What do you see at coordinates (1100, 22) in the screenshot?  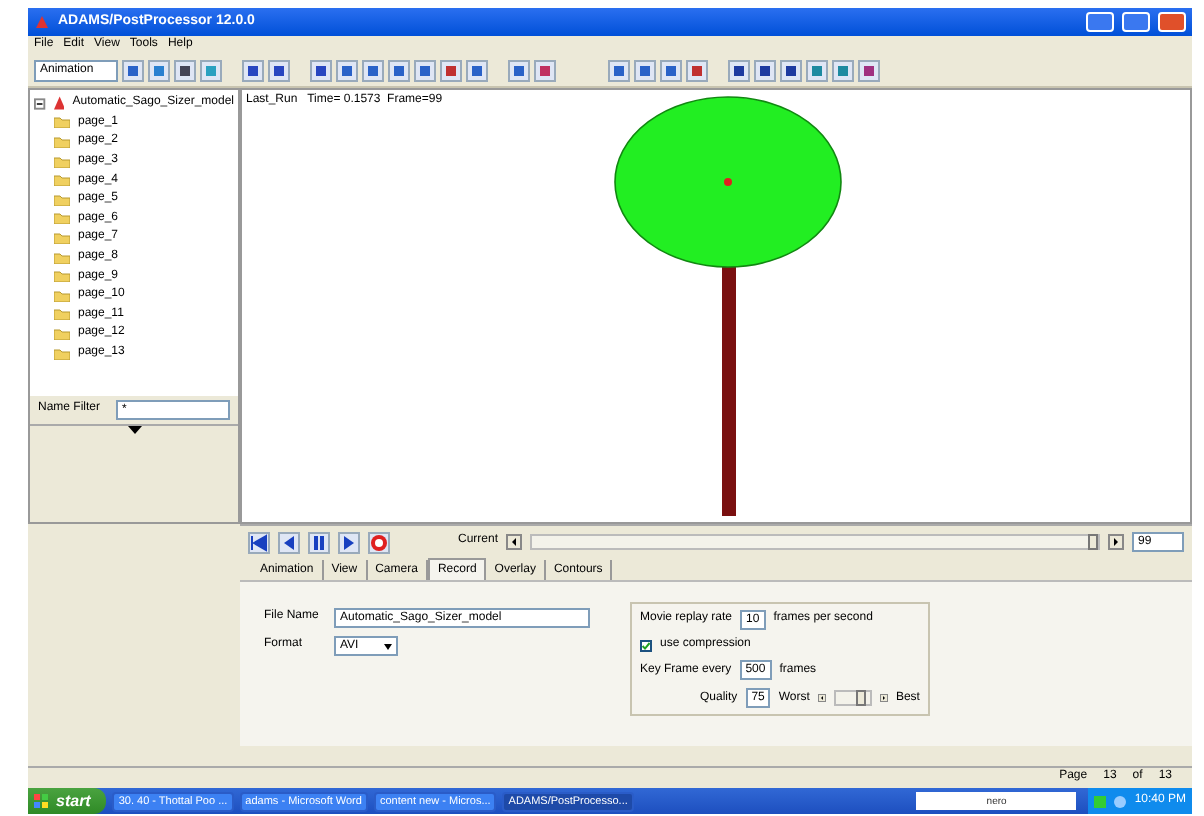 I see `minimize-button` at bounding box center [1100, 22].